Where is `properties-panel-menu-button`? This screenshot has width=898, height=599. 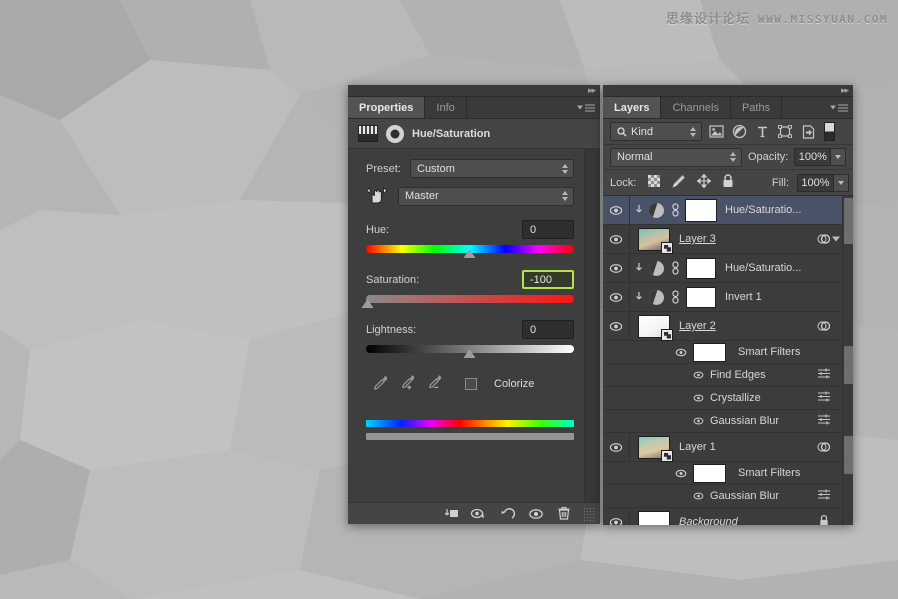 properties-panel-menu-button is located at coordinates (586, 107).